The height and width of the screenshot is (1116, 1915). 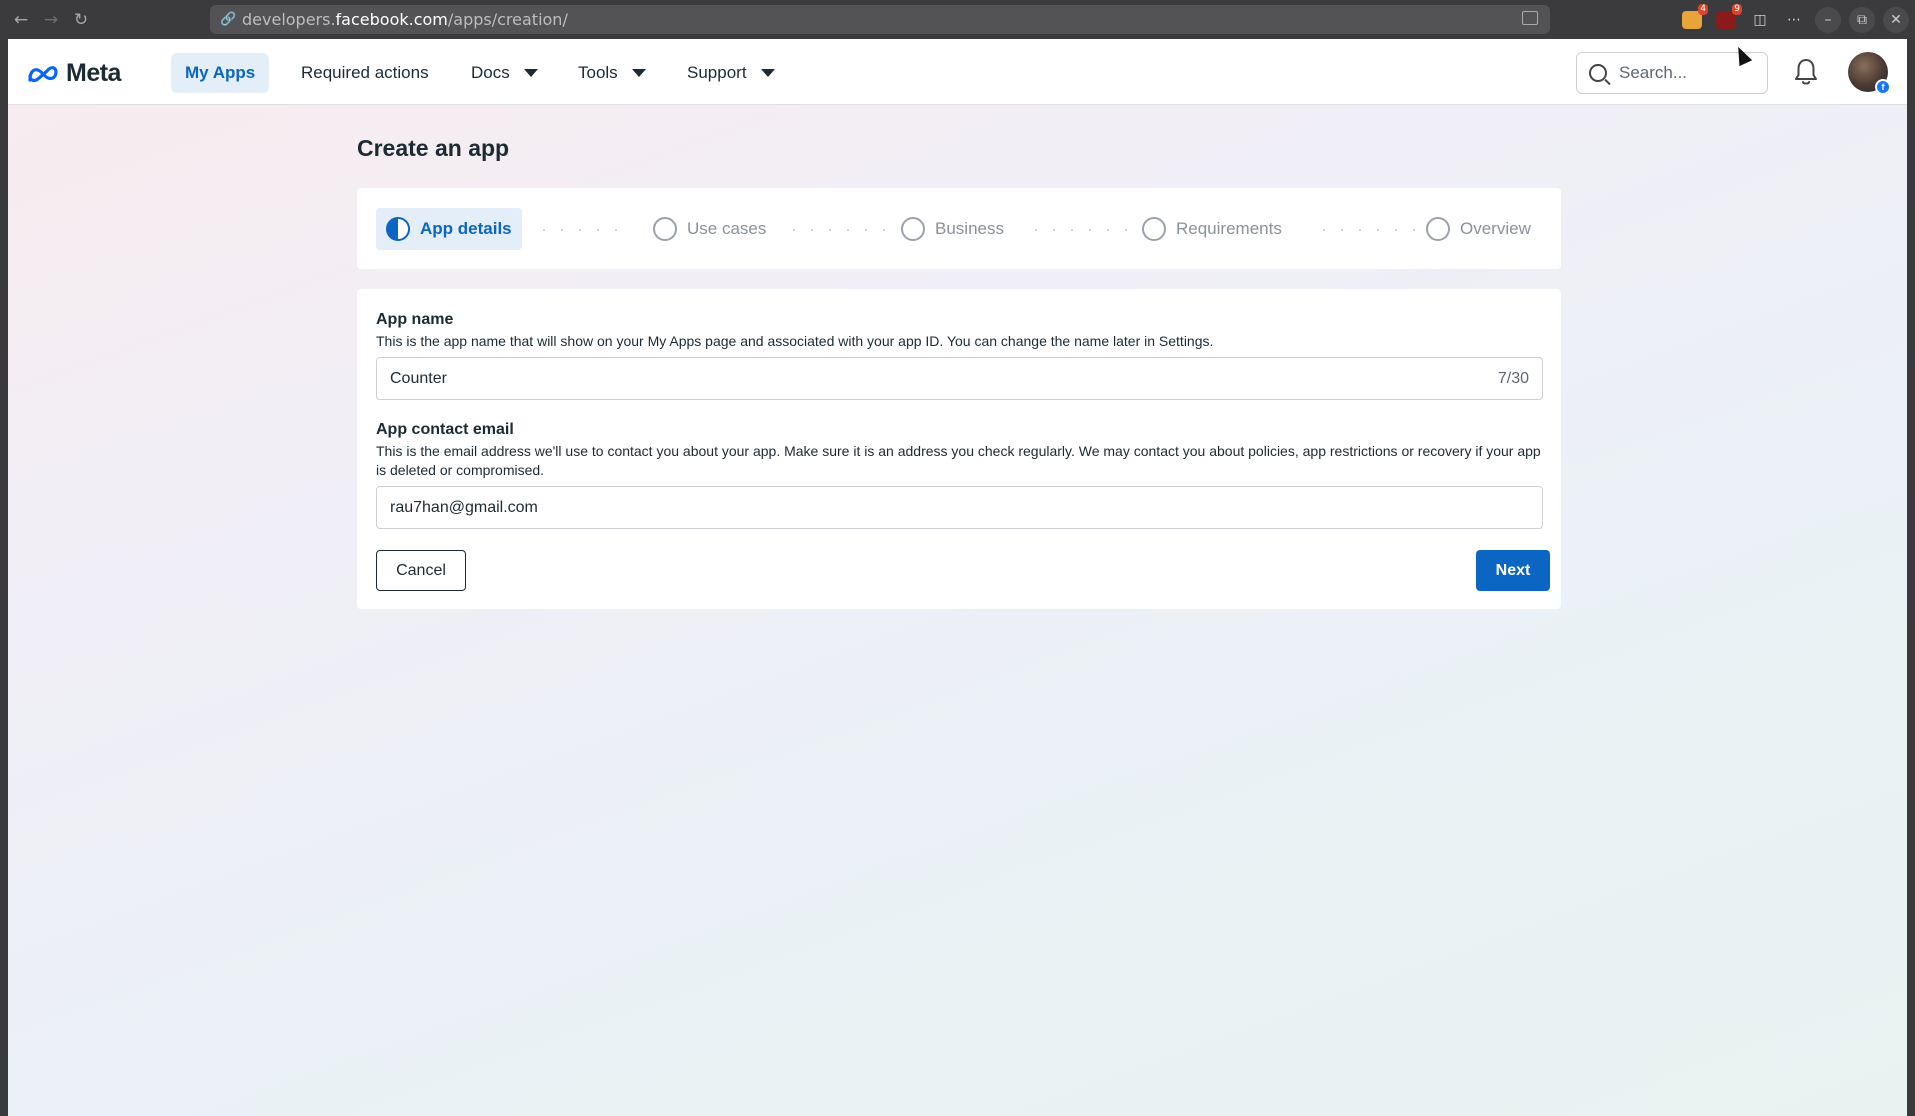 I want to click on back-icon: ←, so click(x=21, y=20).